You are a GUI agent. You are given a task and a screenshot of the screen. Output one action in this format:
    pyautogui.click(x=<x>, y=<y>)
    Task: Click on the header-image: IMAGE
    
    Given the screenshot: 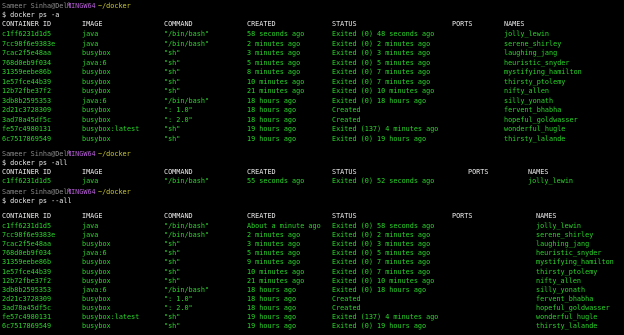 What is the action you would take?
    pyautogui.click(x=92, y=24)
    